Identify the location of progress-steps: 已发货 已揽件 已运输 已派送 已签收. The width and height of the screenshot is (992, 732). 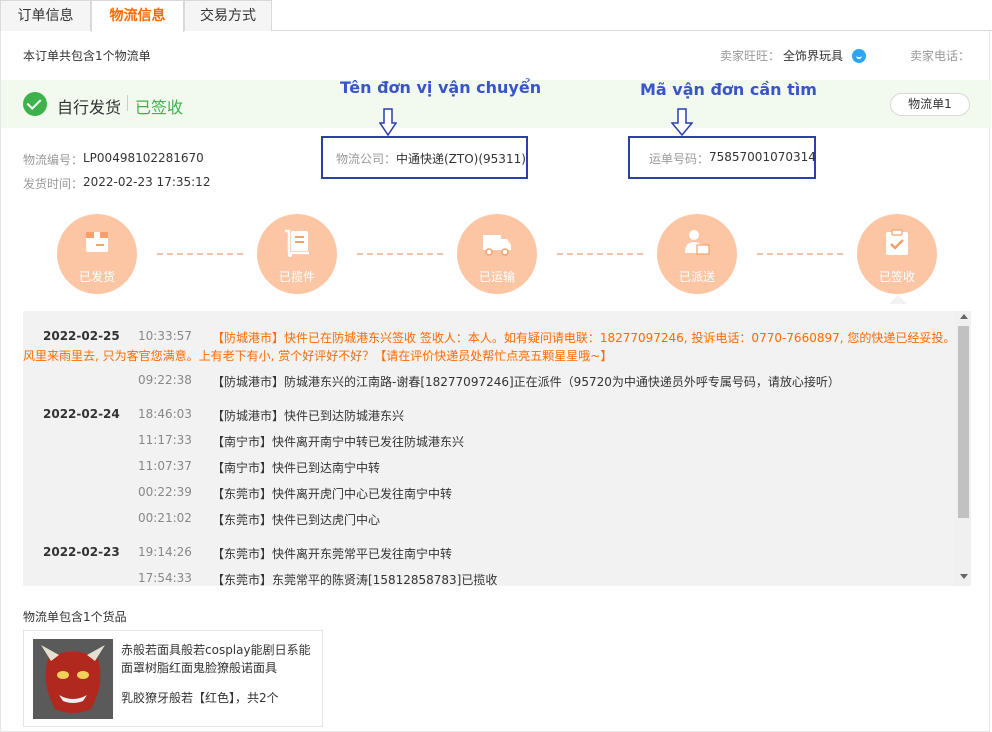
(496, 255).